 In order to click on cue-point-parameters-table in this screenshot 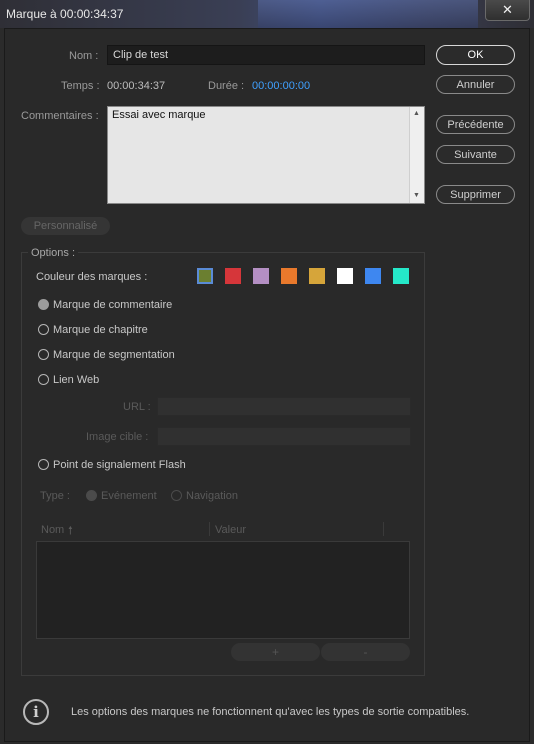, I will do `click(223, 590)`.